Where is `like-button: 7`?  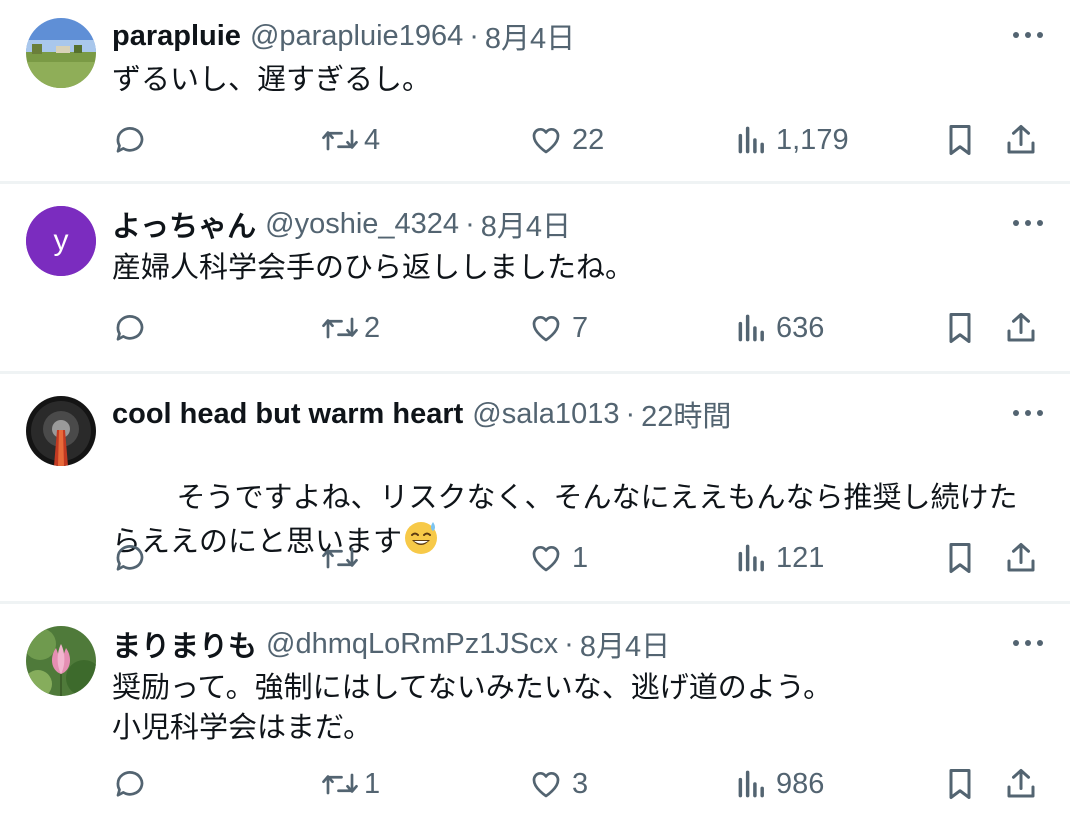
like-button: 7 is located at coordinates (558, 328).